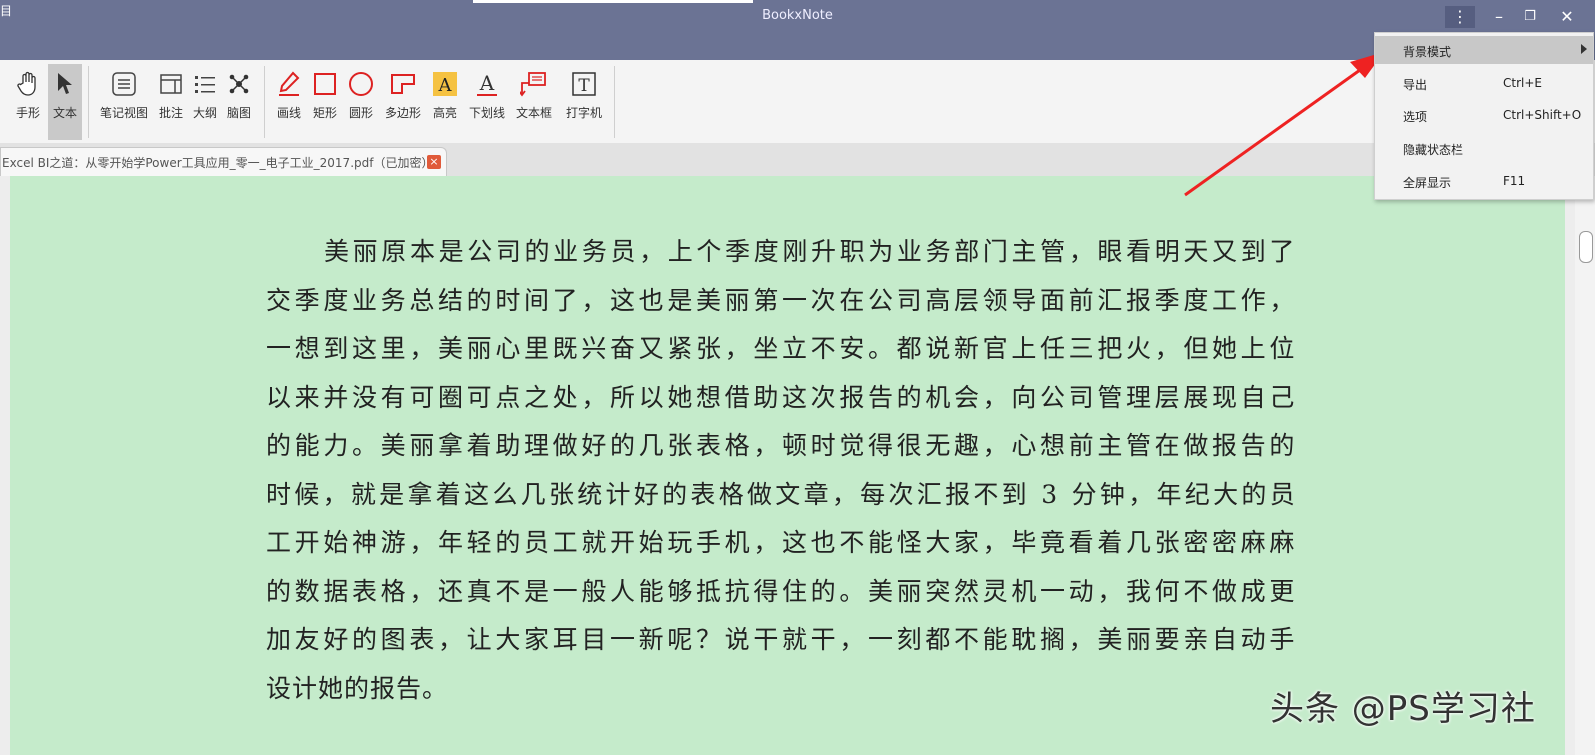  What do you see at coordinates (361, 84) in the screenshot?
I see `circle-icon` at bounding box center [361, 84].